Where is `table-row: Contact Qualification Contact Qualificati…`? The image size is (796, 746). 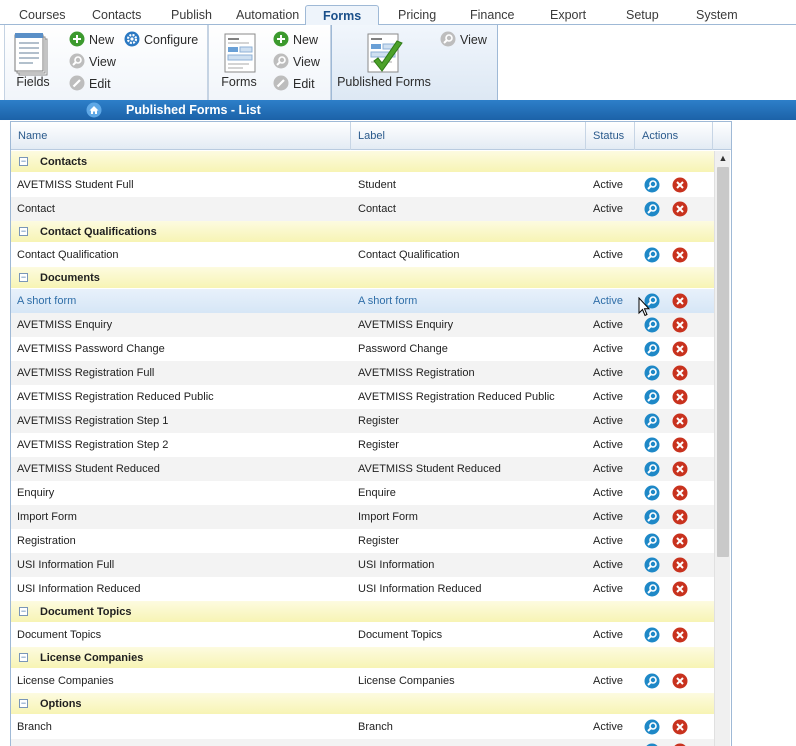 table-row: Contact Qualification Contact Qualificati… is located at coordinates (363, 255).